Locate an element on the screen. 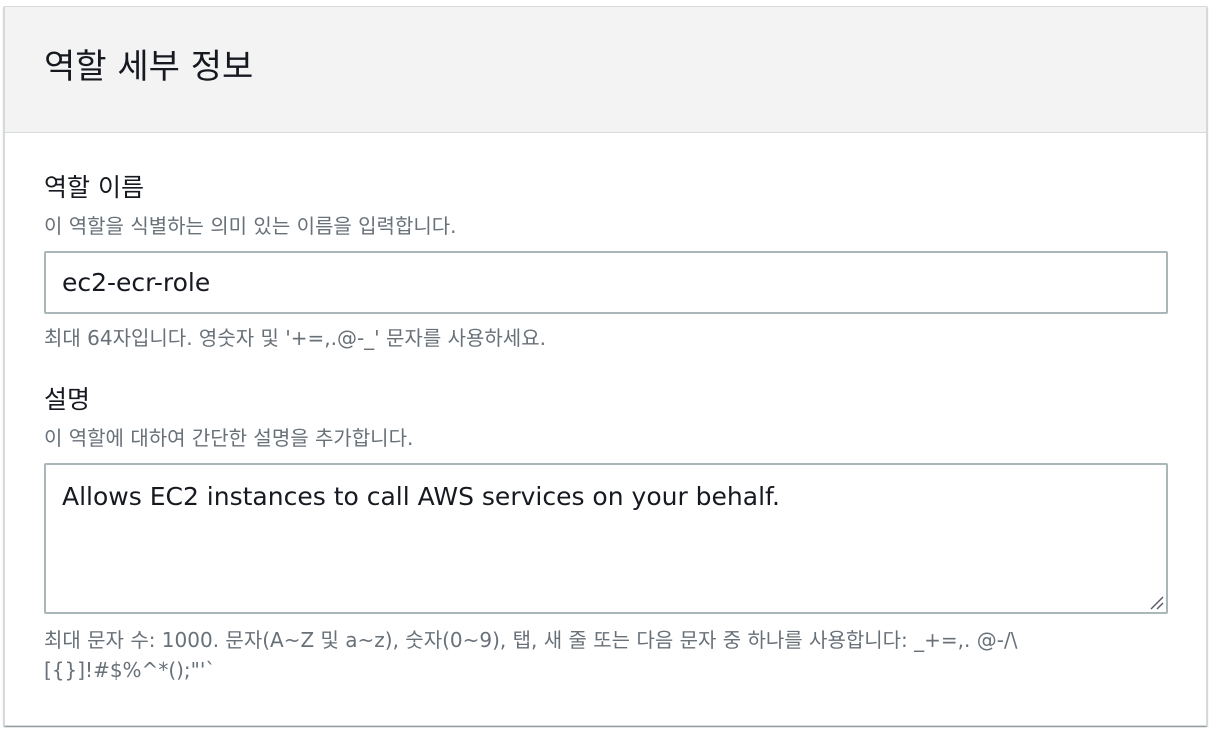 The image size is (1212, 730). description-helper: 이 역할에 대하여 간단한 설명을 추가합니다. is located at coordinates (229, 438).